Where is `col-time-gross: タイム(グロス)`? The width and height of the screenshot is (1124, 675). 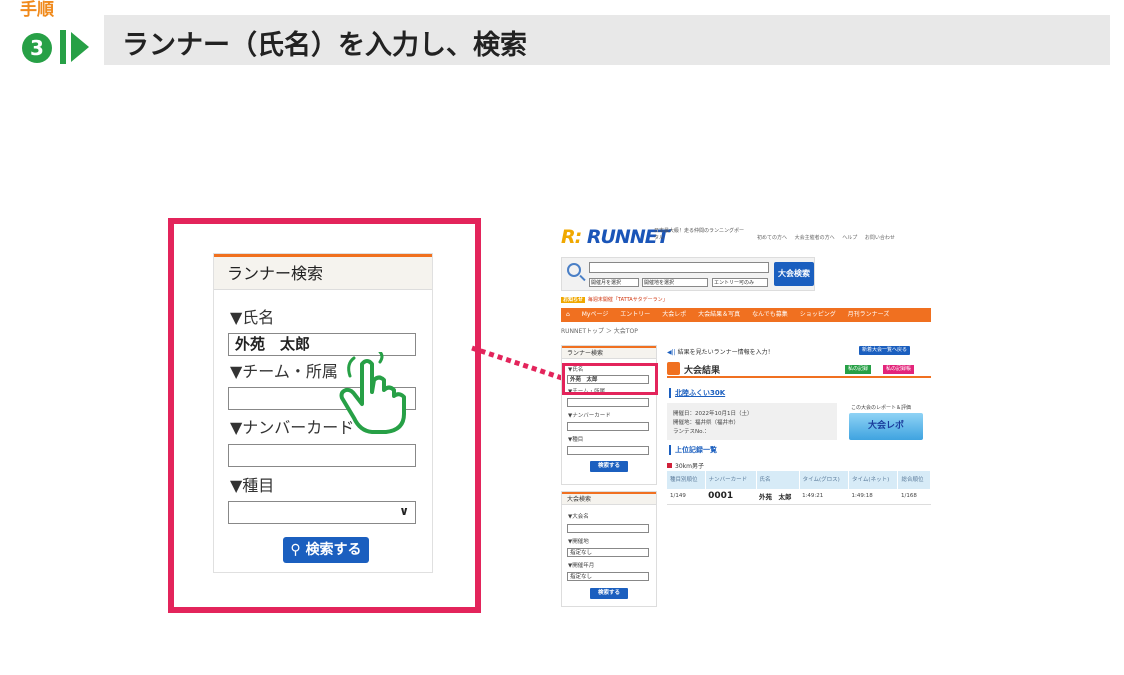
col-time-gross: タイム(グロス) is located at coordinates (824, 480).